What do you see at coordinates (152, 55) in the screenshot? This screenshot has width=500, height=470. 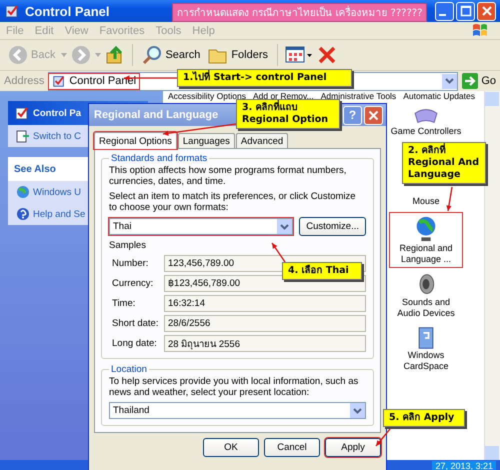 I see `search-icon` at bounding box center [152, 55].